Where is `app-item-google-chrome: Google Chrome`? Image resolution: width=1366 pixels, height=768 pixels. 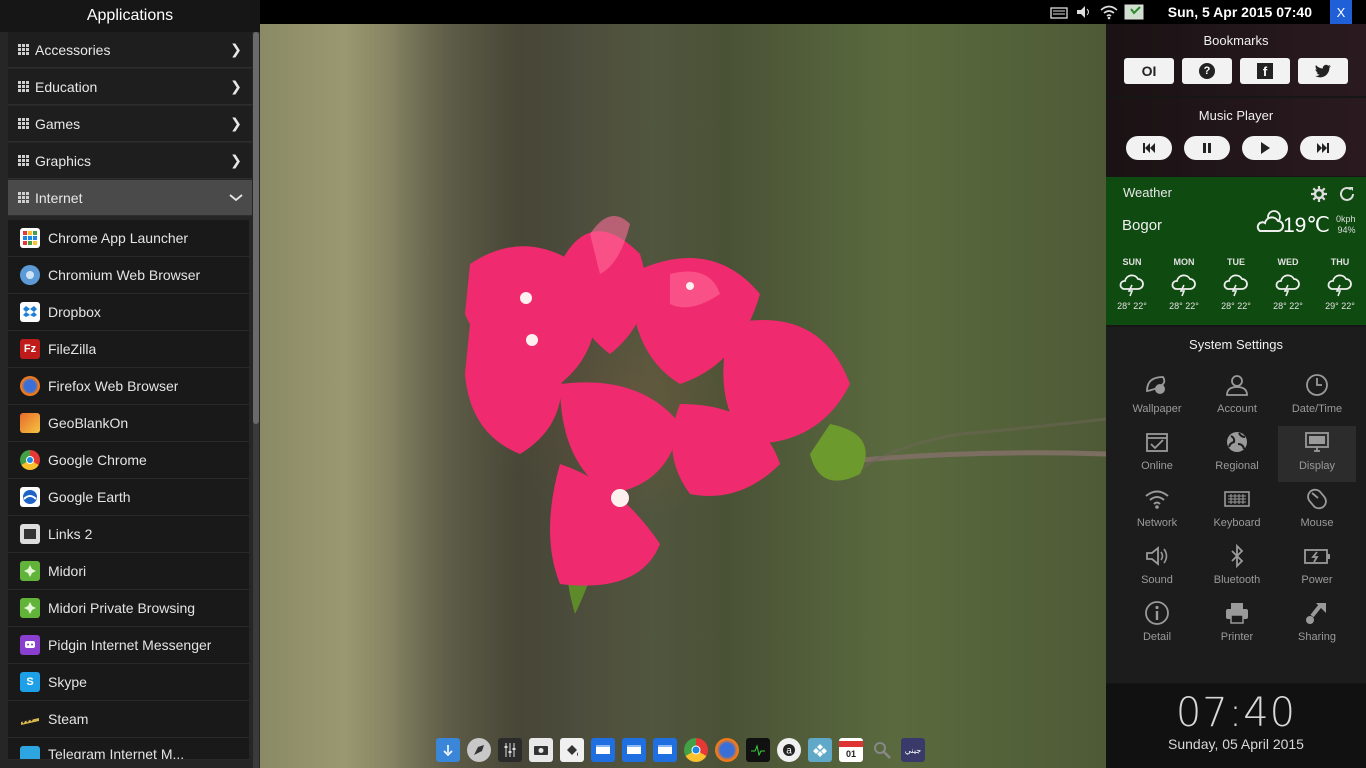 app-item-google-chrome: Google Chrome is located at coordinates (128, 460).